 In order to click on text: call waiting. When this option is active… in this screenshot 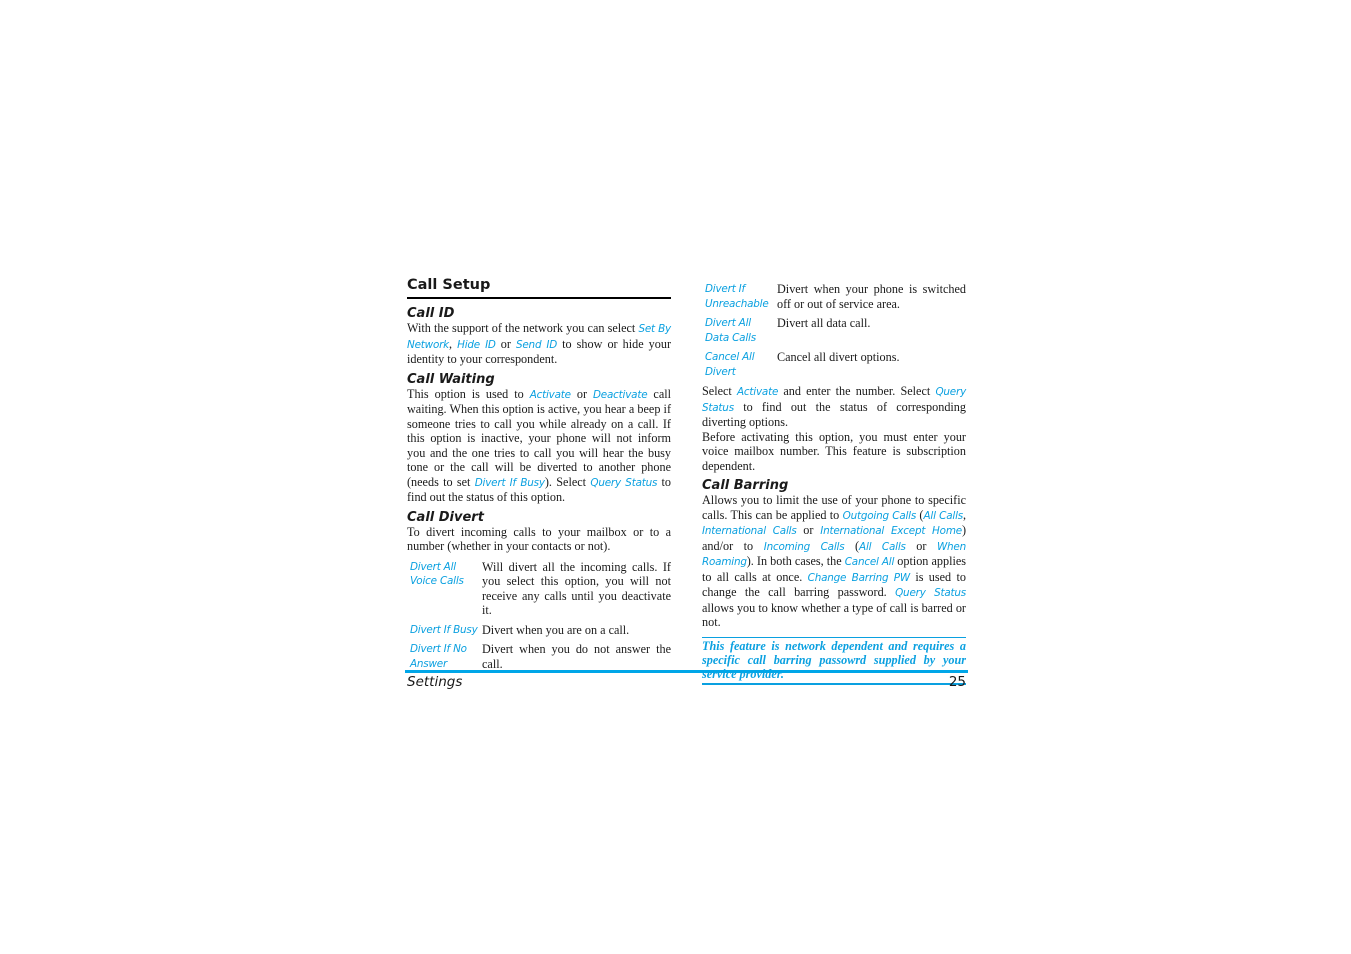, I will do `click(539, 437)`.